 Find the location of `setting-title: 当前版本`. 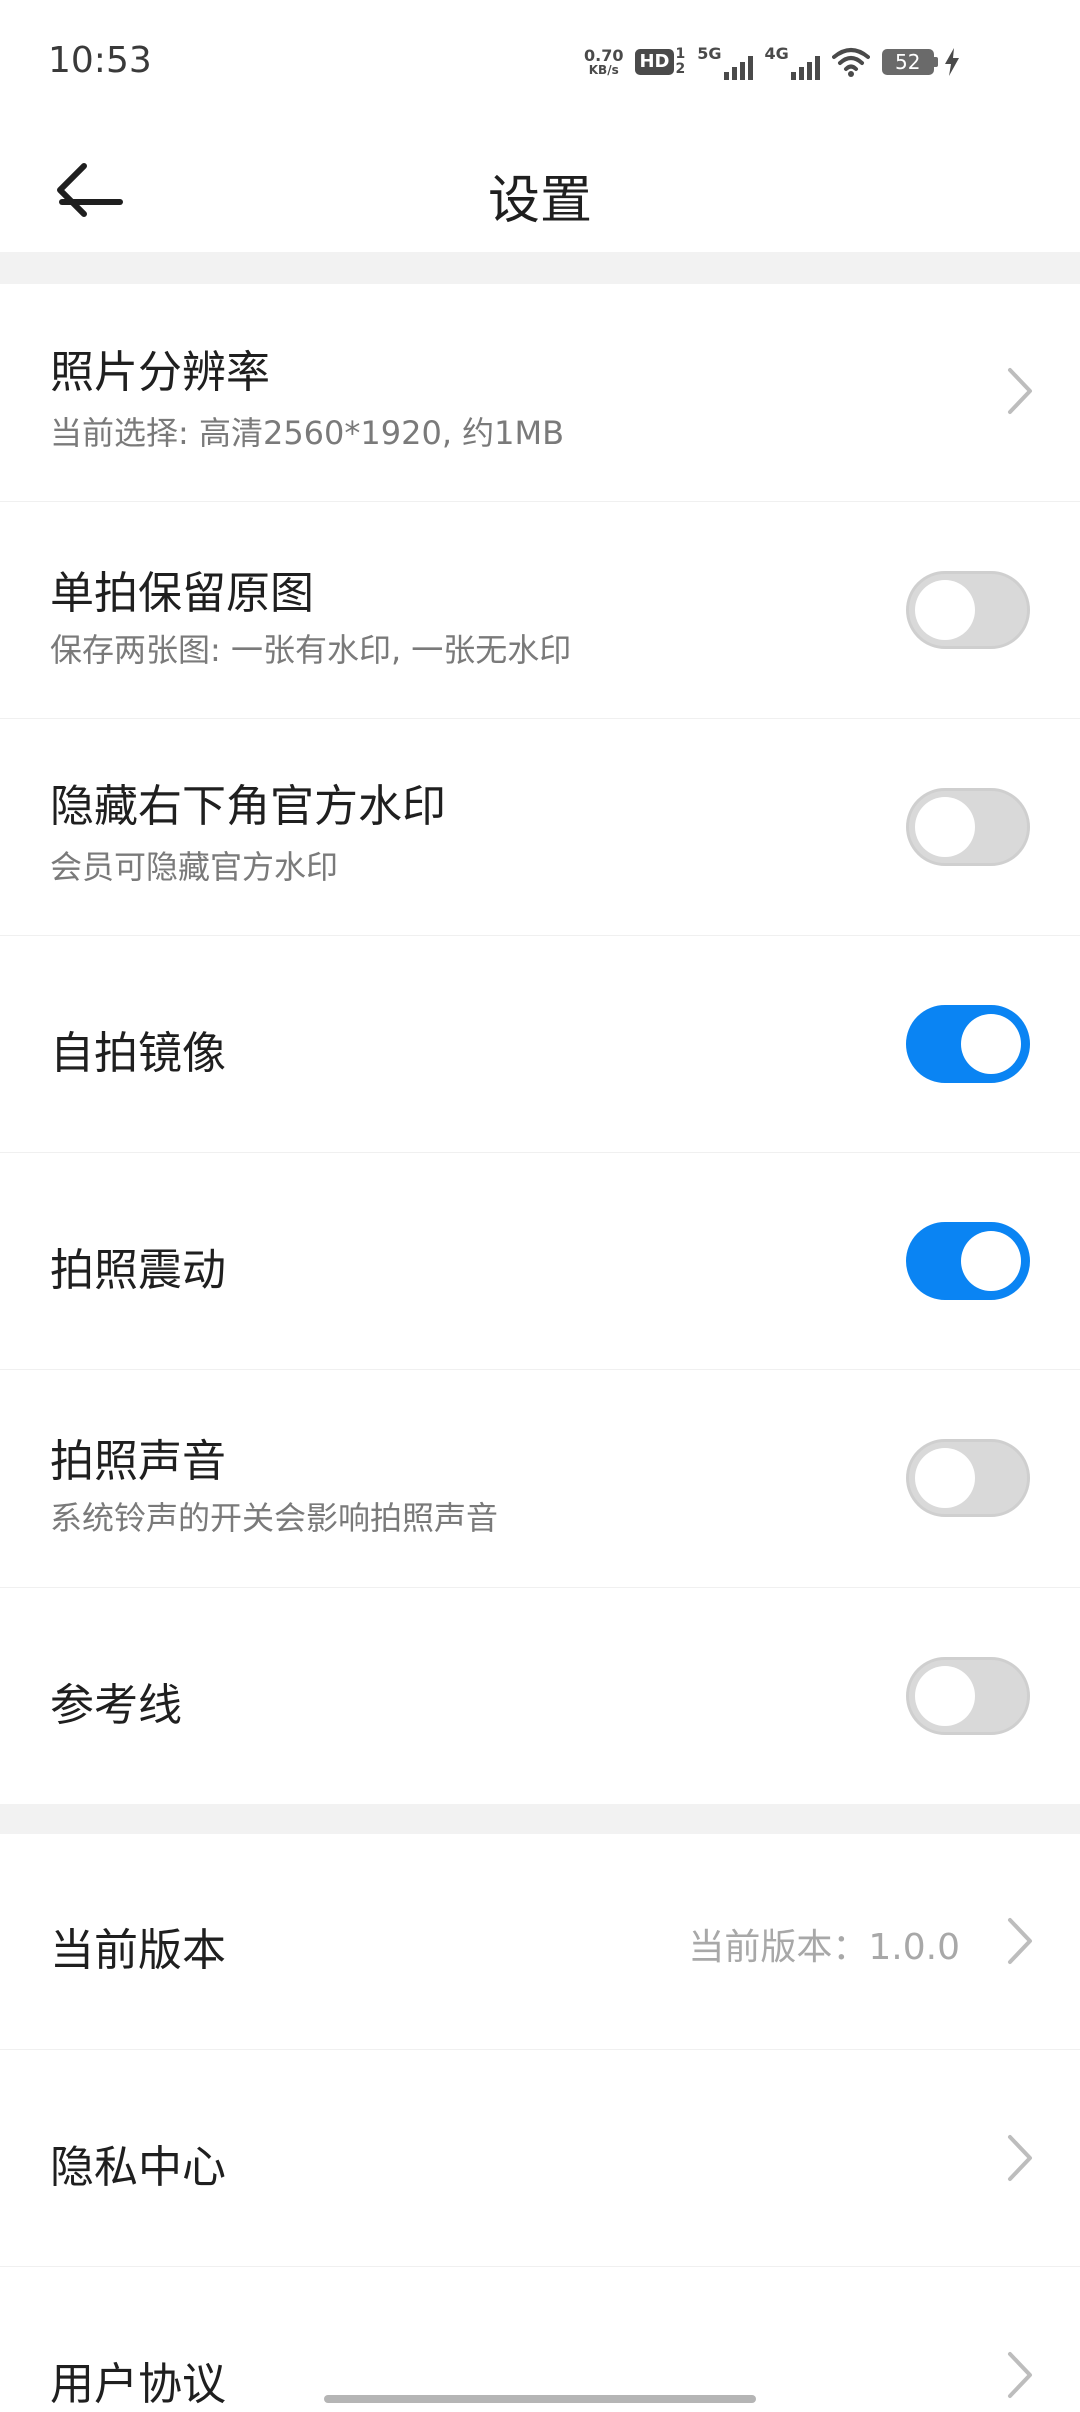

setting-title: 当前版本 is located at coordinates (138, 1950).